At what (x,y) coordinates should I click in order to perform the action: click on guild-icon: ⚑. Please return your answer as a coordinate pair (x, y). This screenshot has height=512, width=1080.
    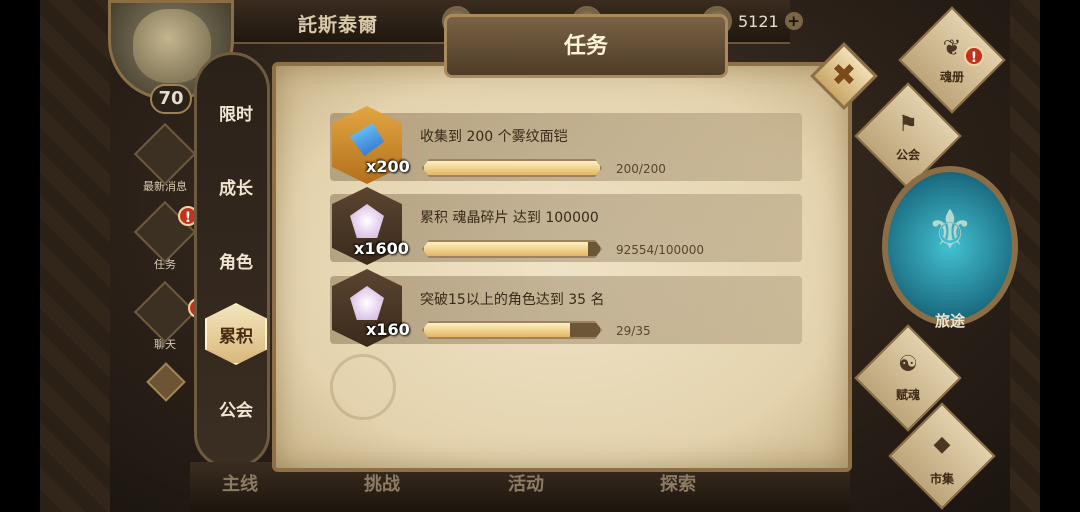
    Looking at the image, I should click on (908, 124).